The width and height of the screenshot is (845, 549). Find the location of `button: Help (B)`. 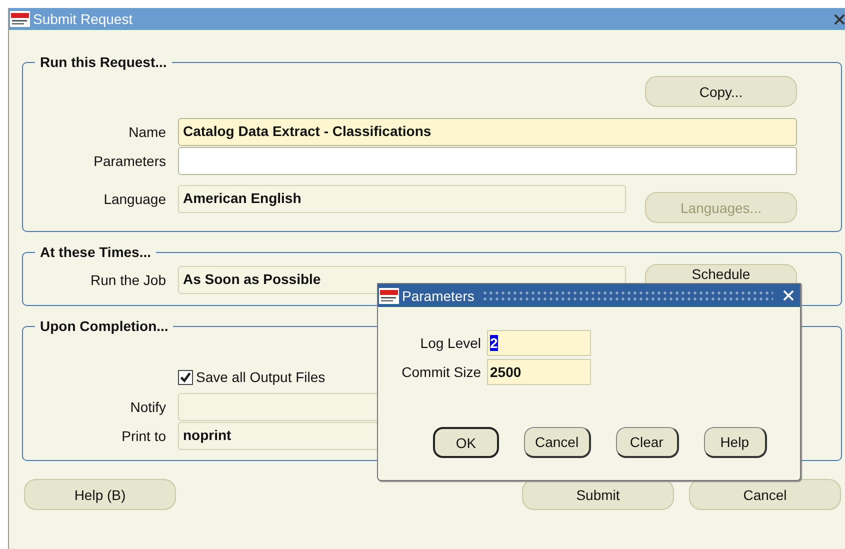

button: Help (B) is located at coordinates (100, 494).